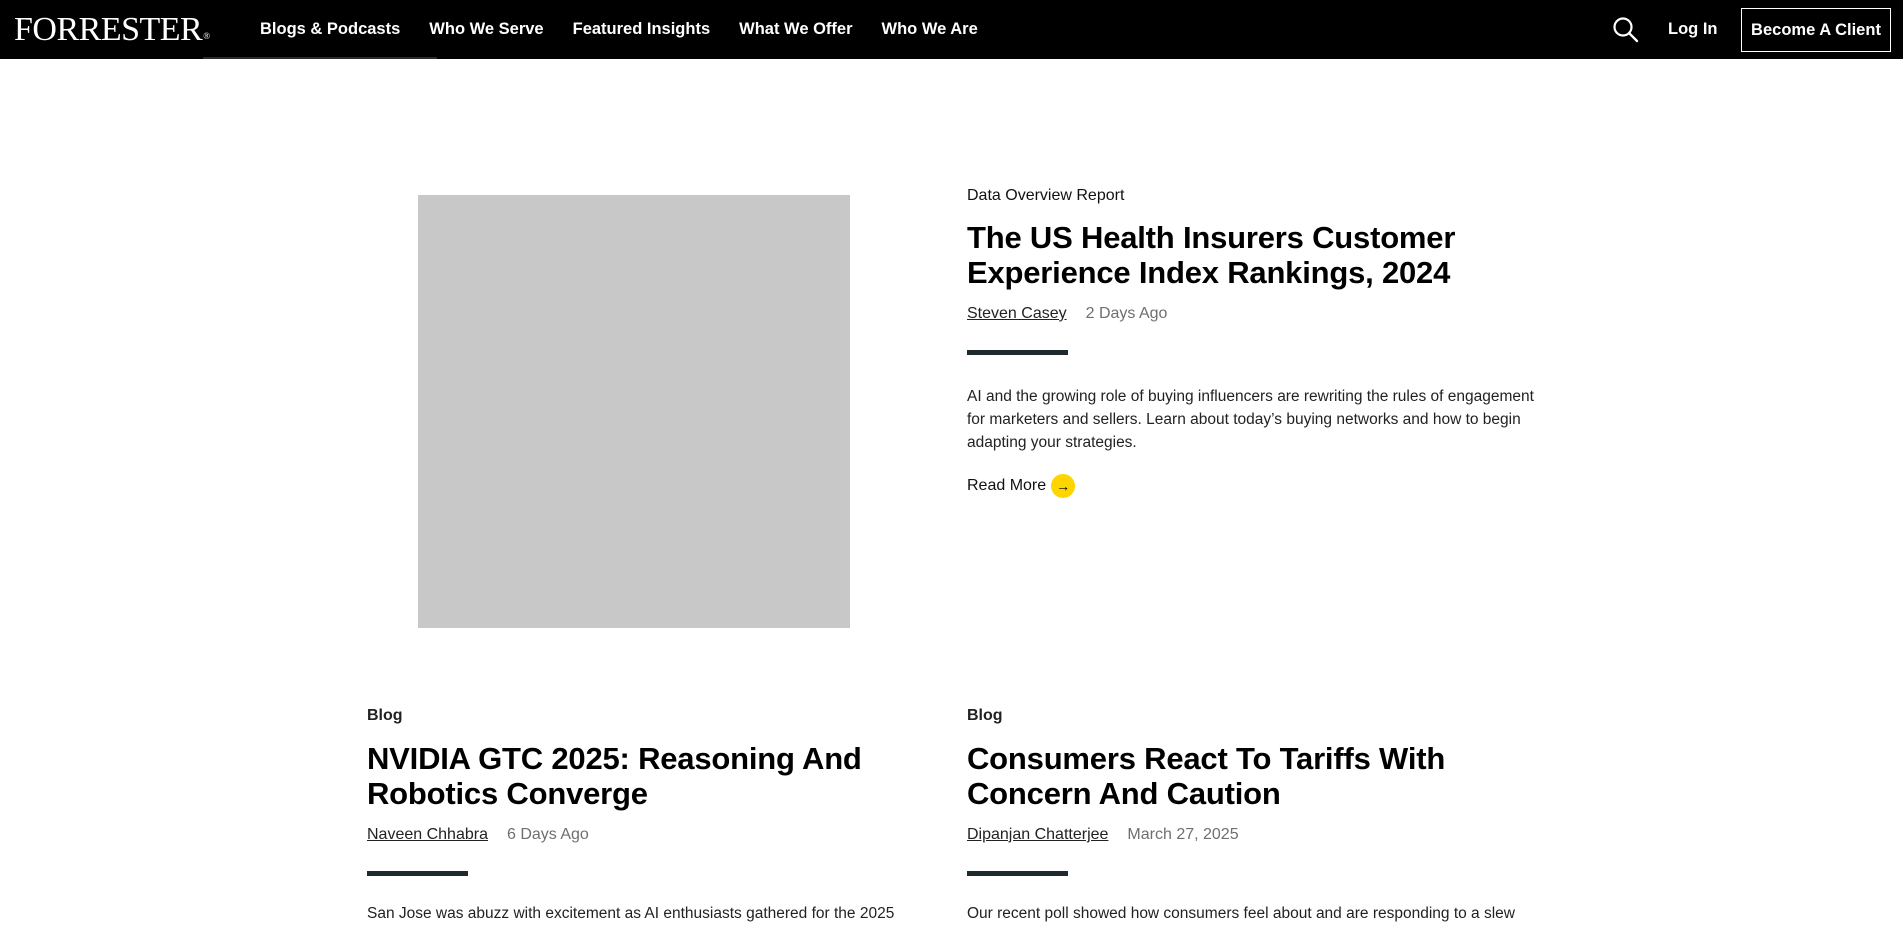 The image size is (1903, 925). I want to click on logo-text: FORRESTER, so click(108, 29).